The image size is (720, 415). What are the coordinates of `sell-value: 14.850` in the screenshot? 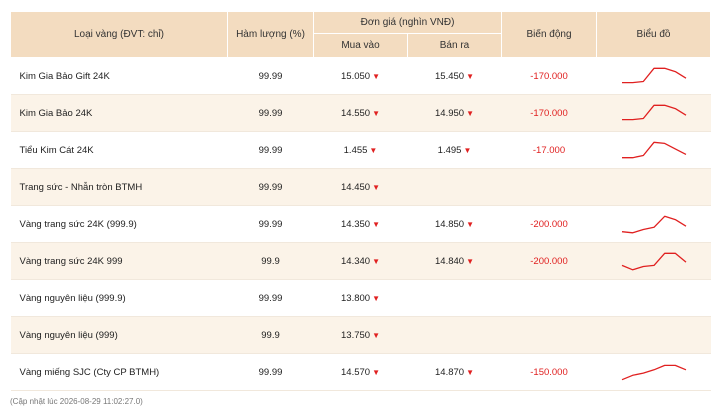 It's located at (450, 224).